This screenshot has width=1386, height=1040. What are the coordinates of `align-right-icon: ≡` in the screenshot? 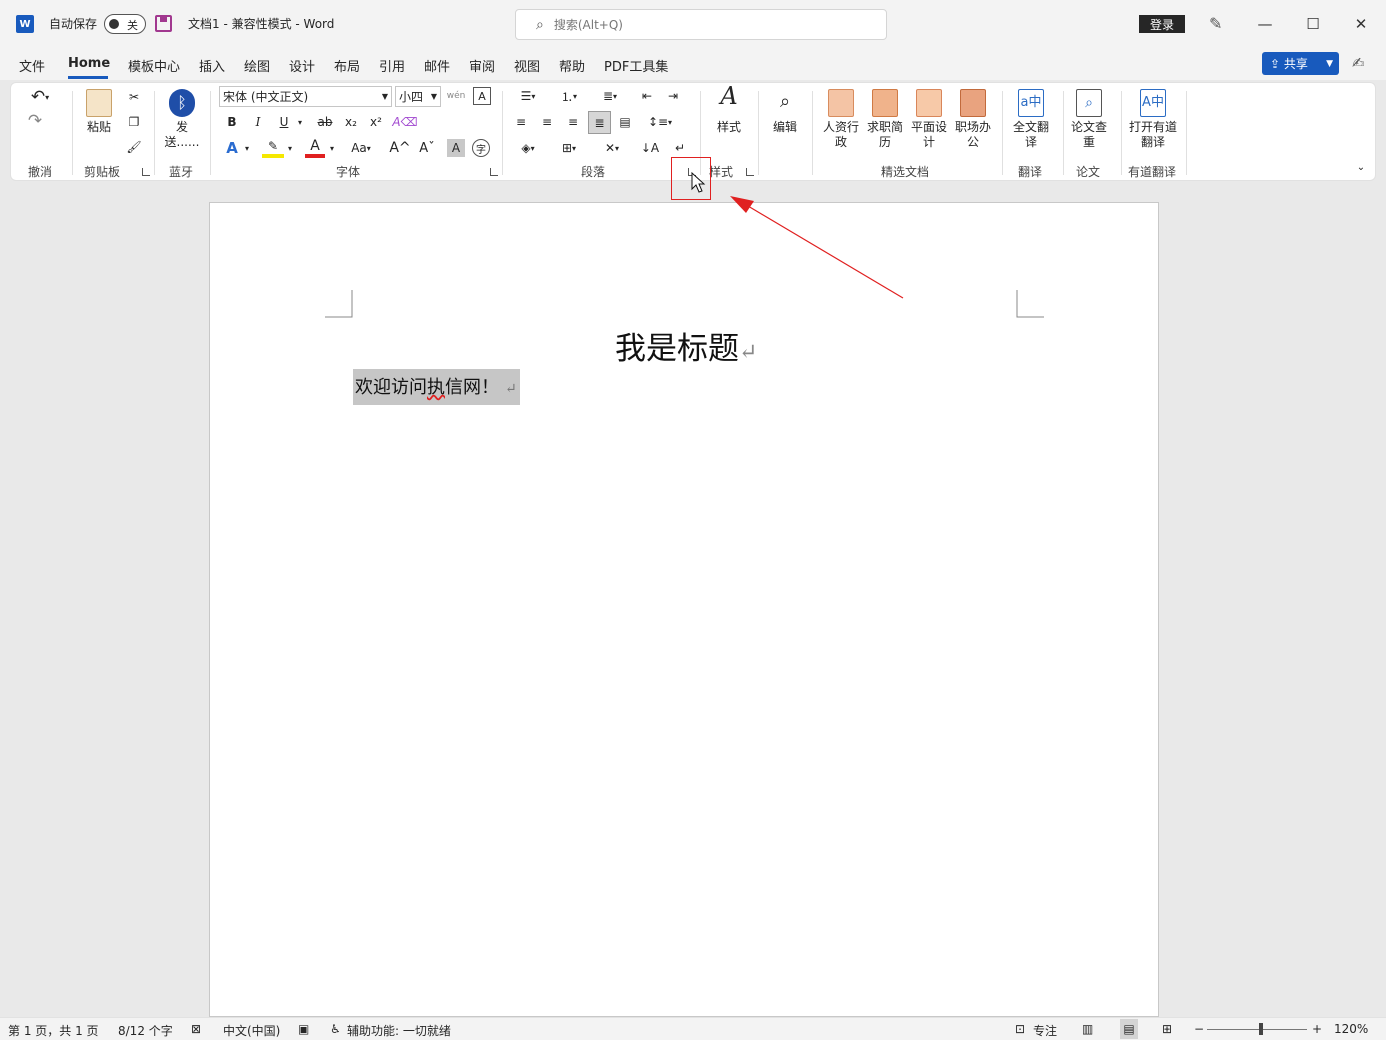 It's located at (573, 122).